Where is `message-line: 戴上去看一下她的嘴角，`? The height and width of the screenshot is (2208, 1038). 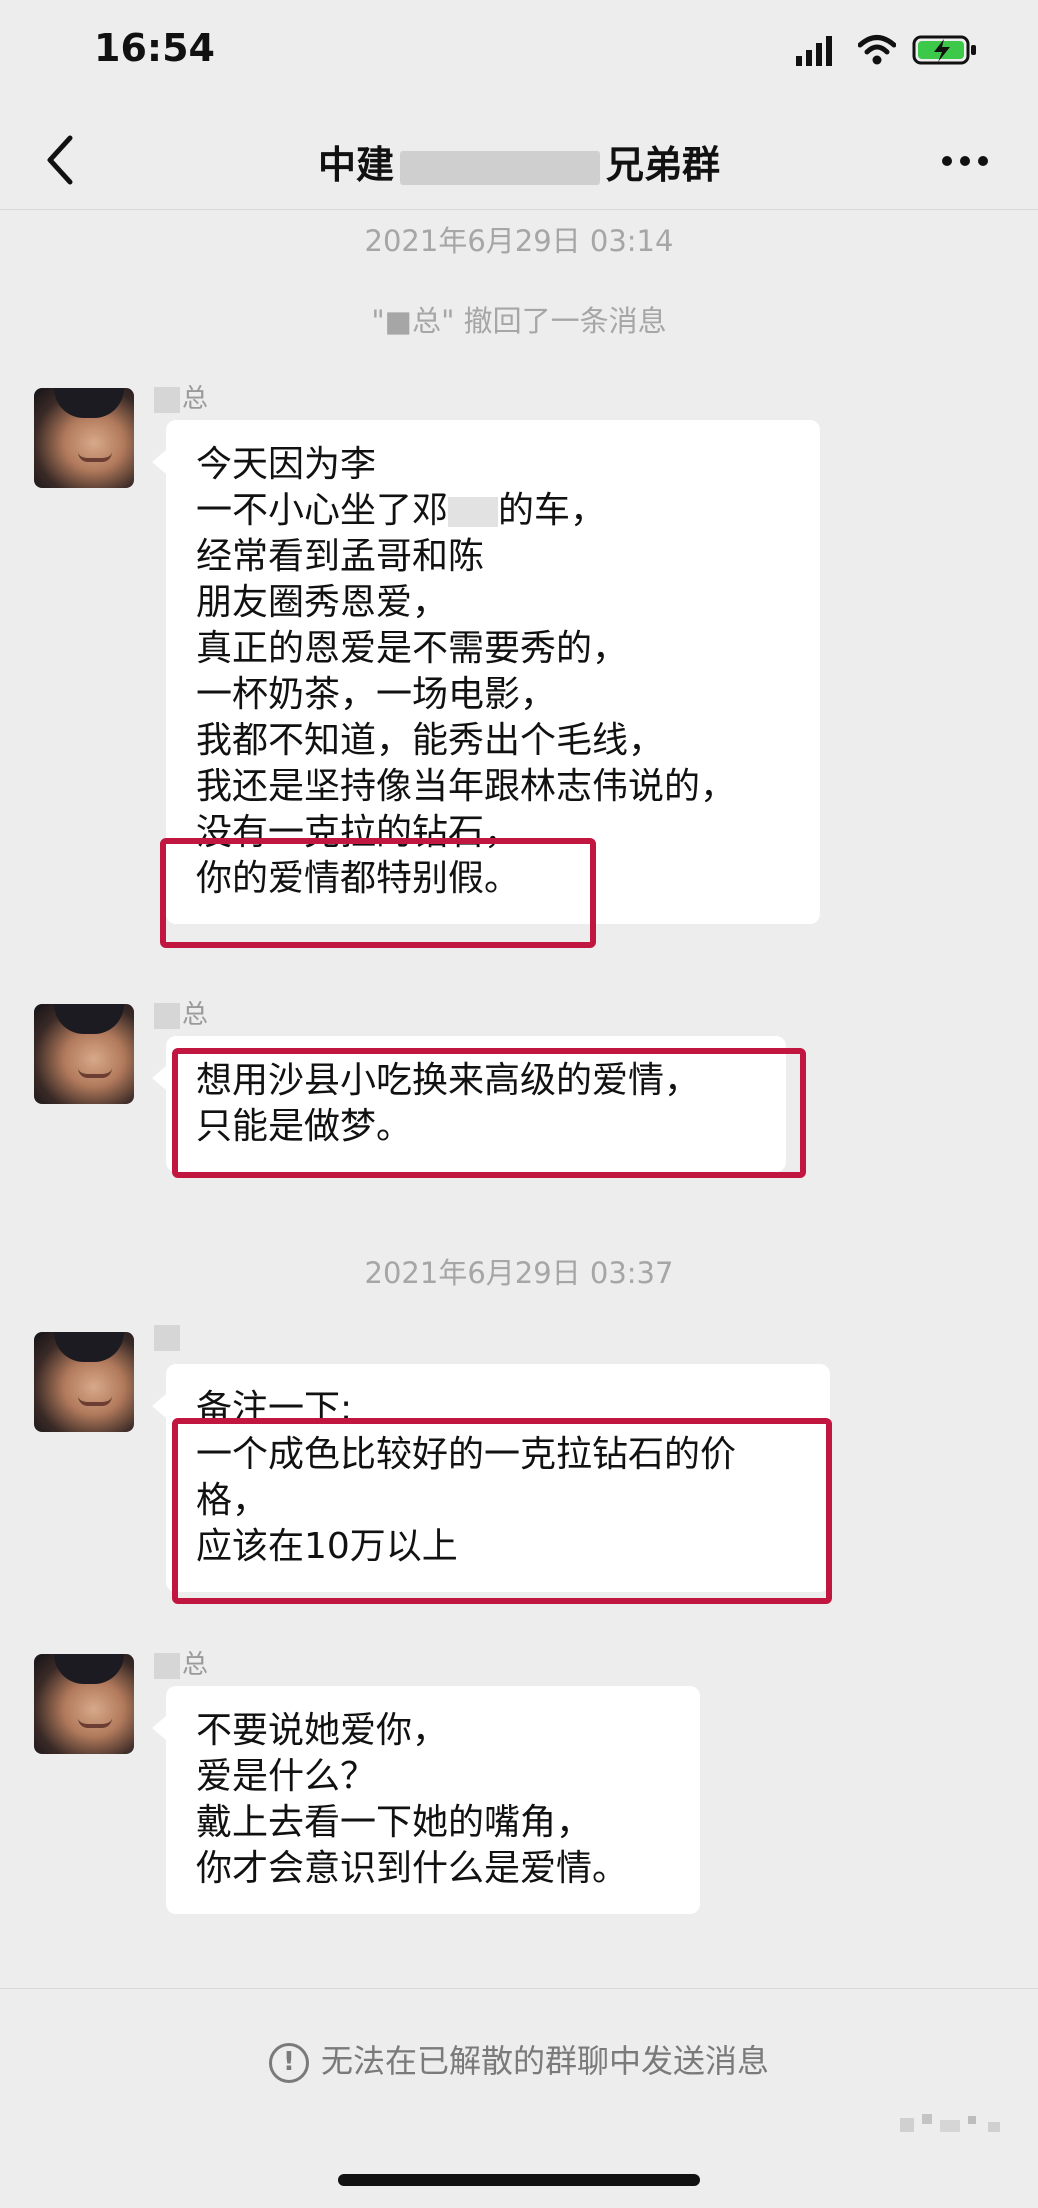 message-line: 戴上去看一下她的嘴角， is located at coordinates (394, 1822).